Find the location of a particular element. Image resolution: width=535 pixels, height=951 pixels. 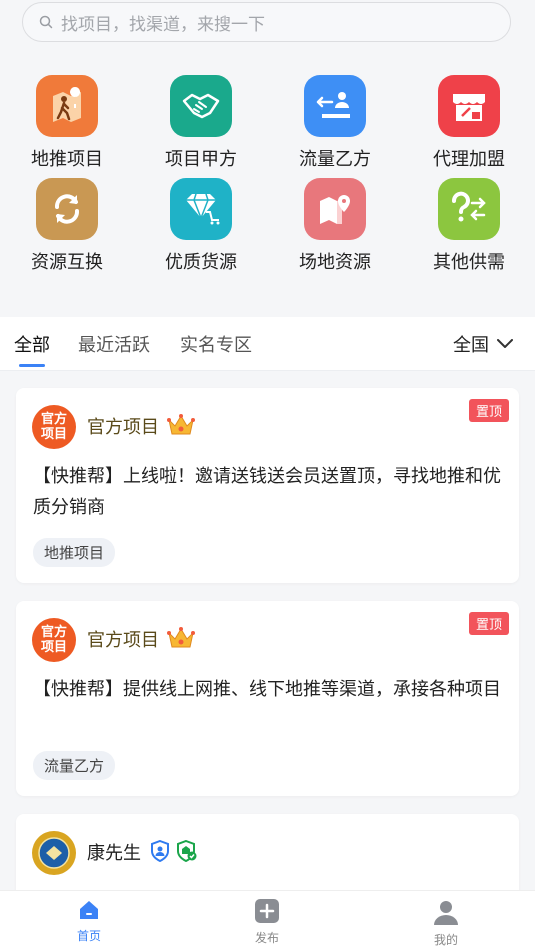

category-project-owner: 项目甲方 is located at coordinates (201, 123).